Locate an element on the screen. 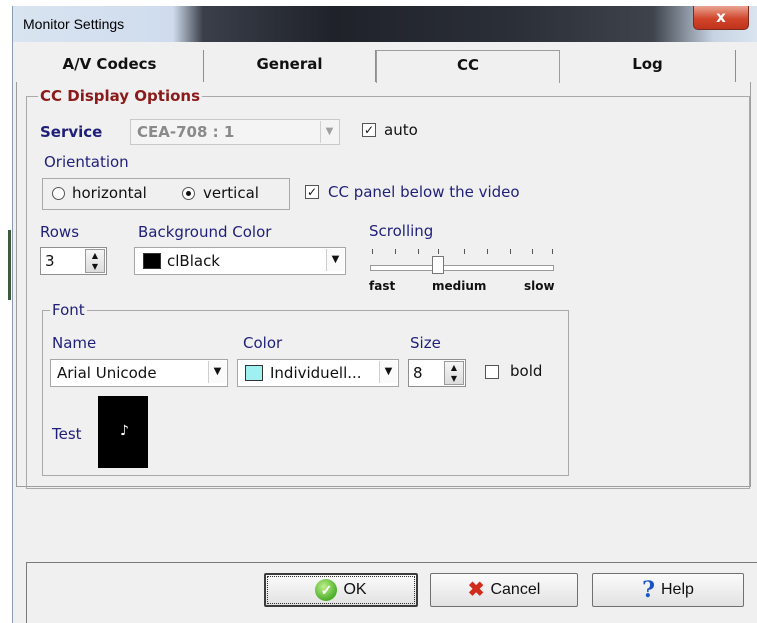 The image size is (757, 623). font-color-select: Individuell... ▼ is located at coordinates (318, 373).